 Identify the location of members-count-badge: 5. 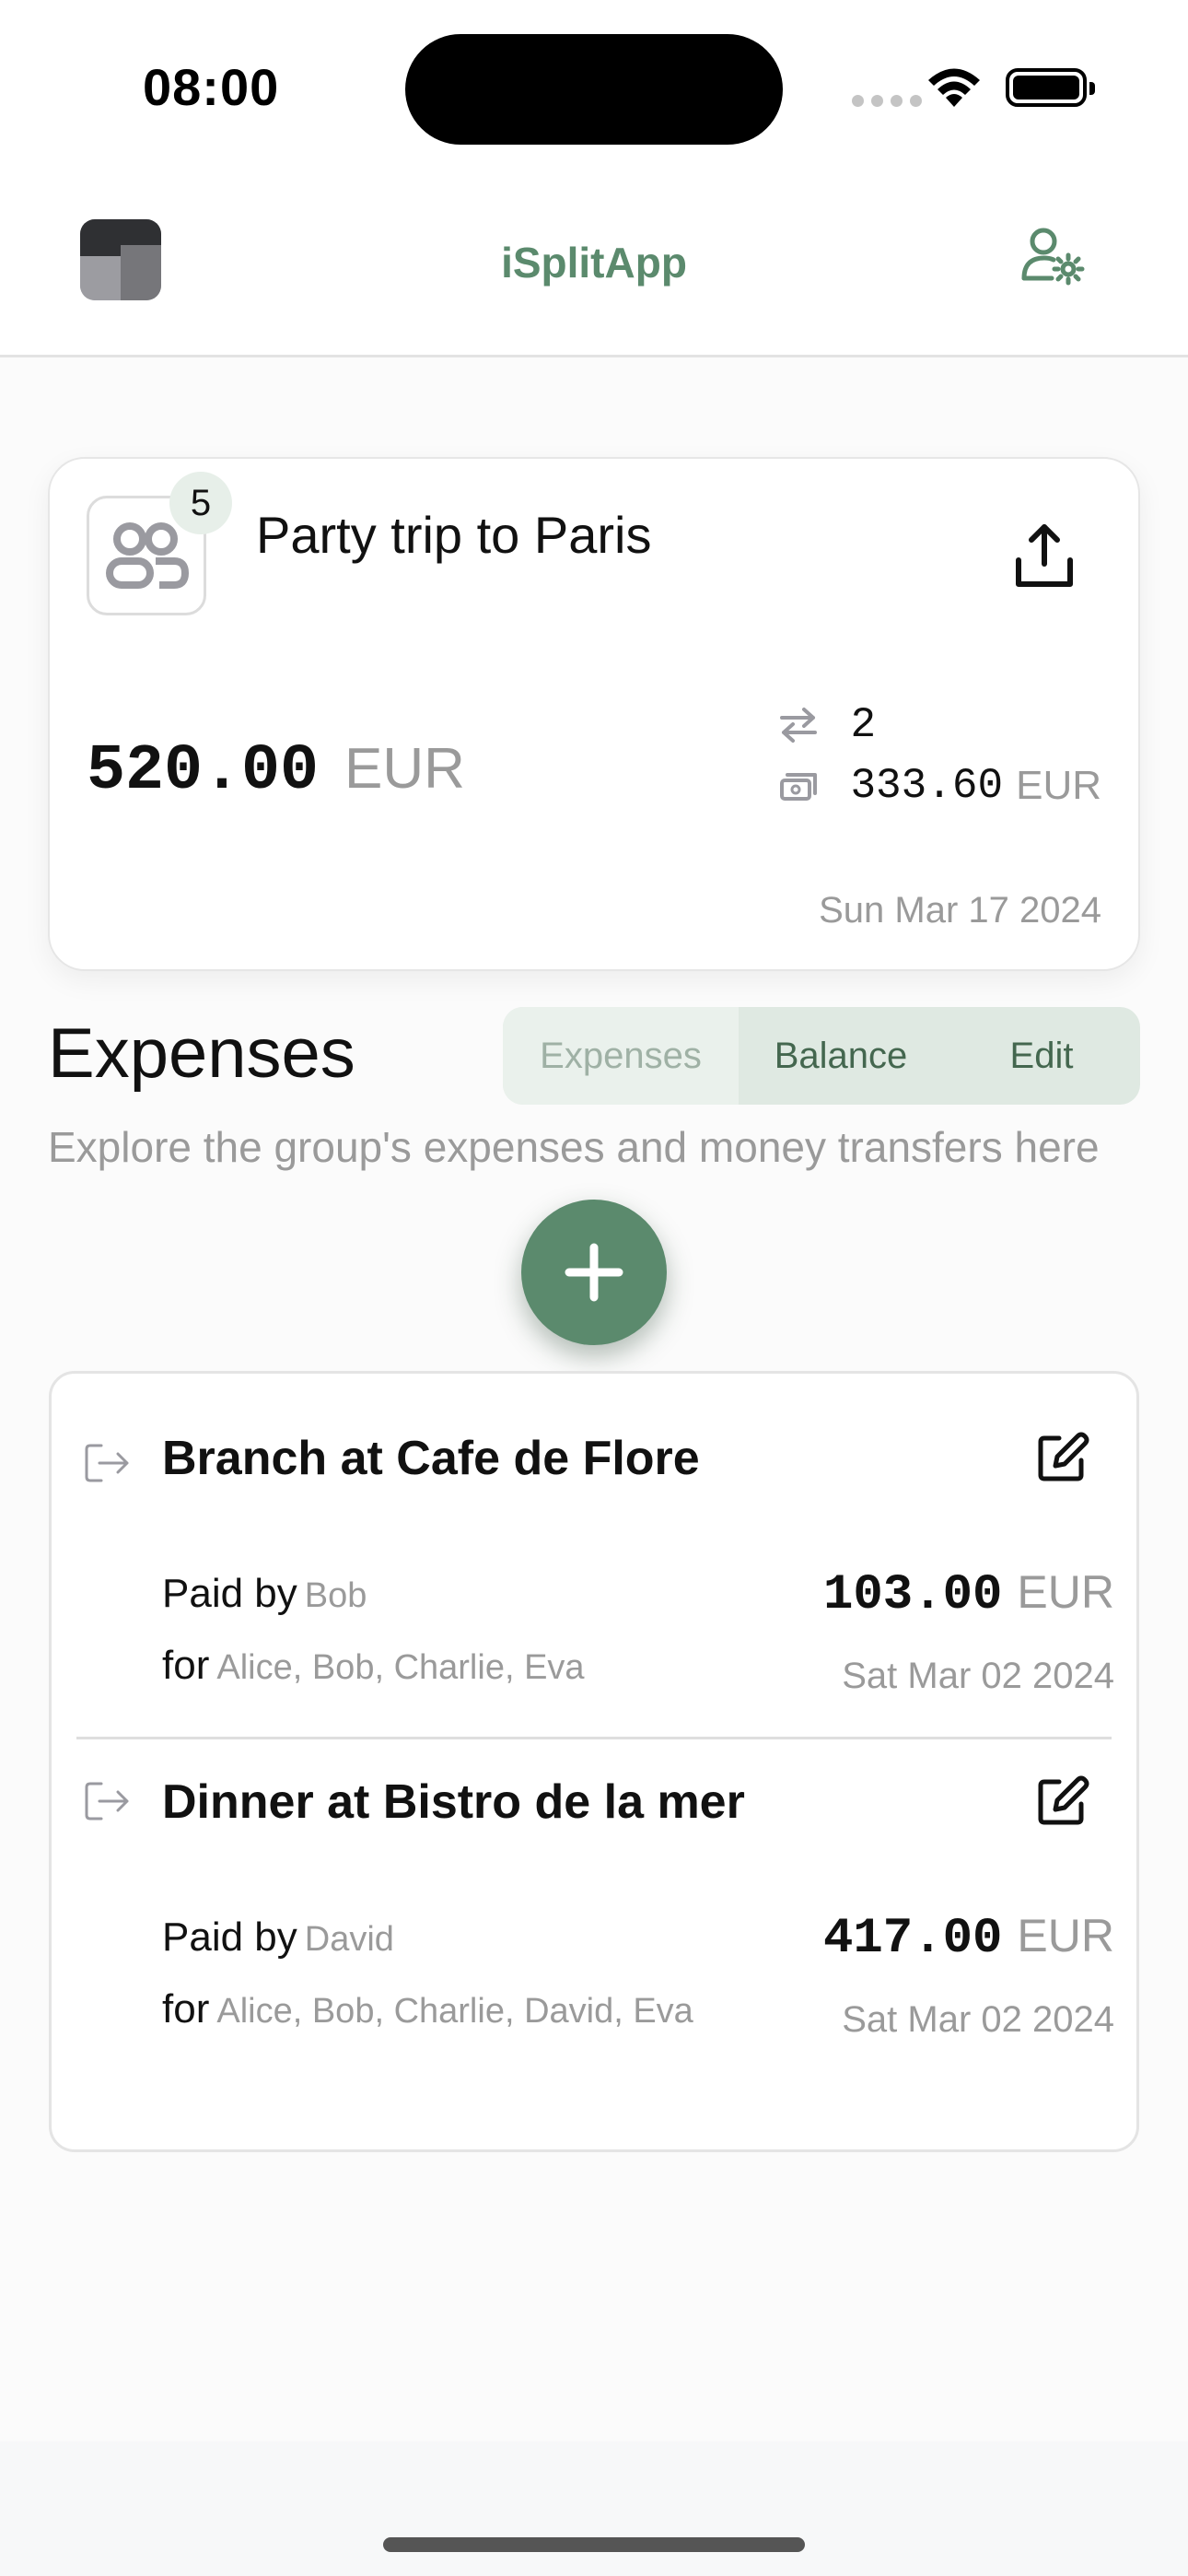
(201, 503).